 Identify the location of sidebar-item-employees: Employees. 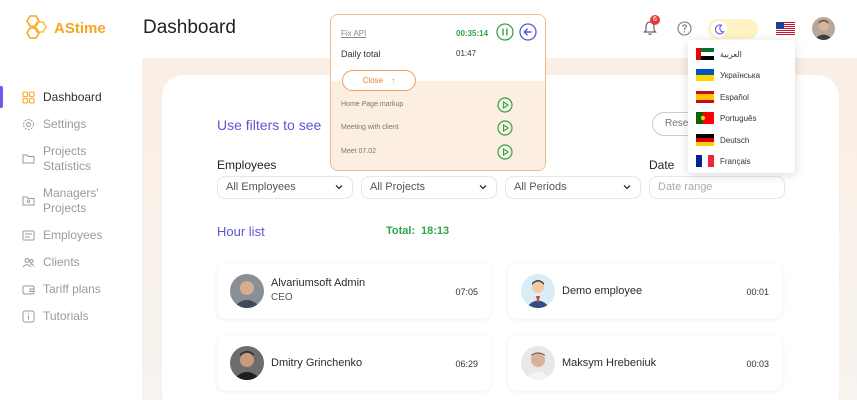
(70, 235).